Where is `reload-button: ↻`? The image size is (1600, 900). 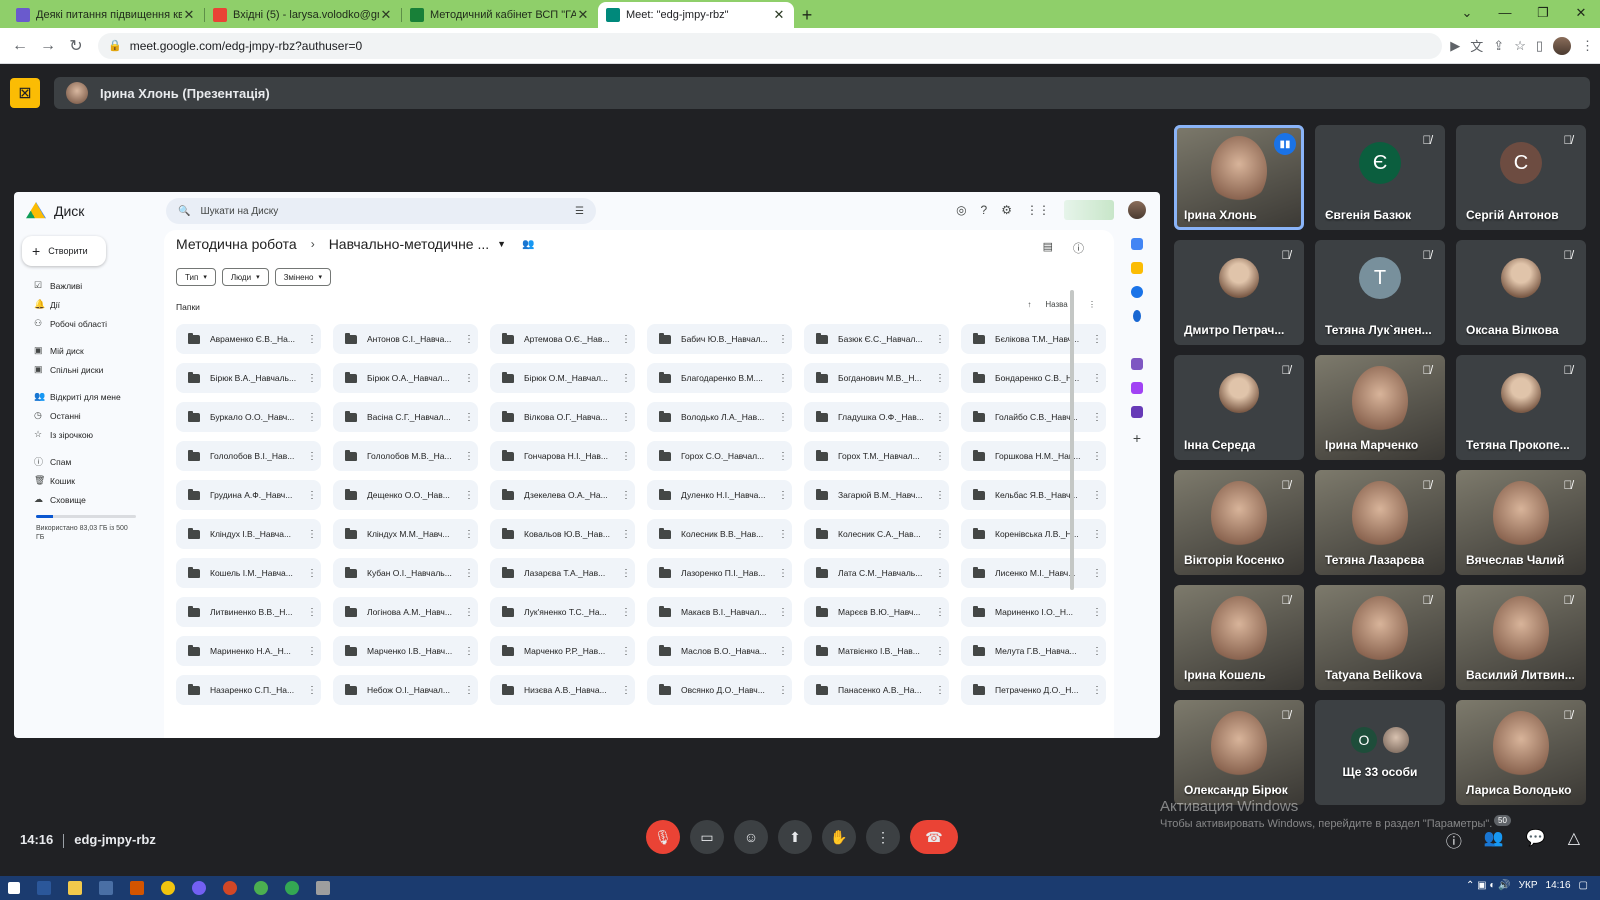
reload-button: ↻ is located at coordinates (76, 46).